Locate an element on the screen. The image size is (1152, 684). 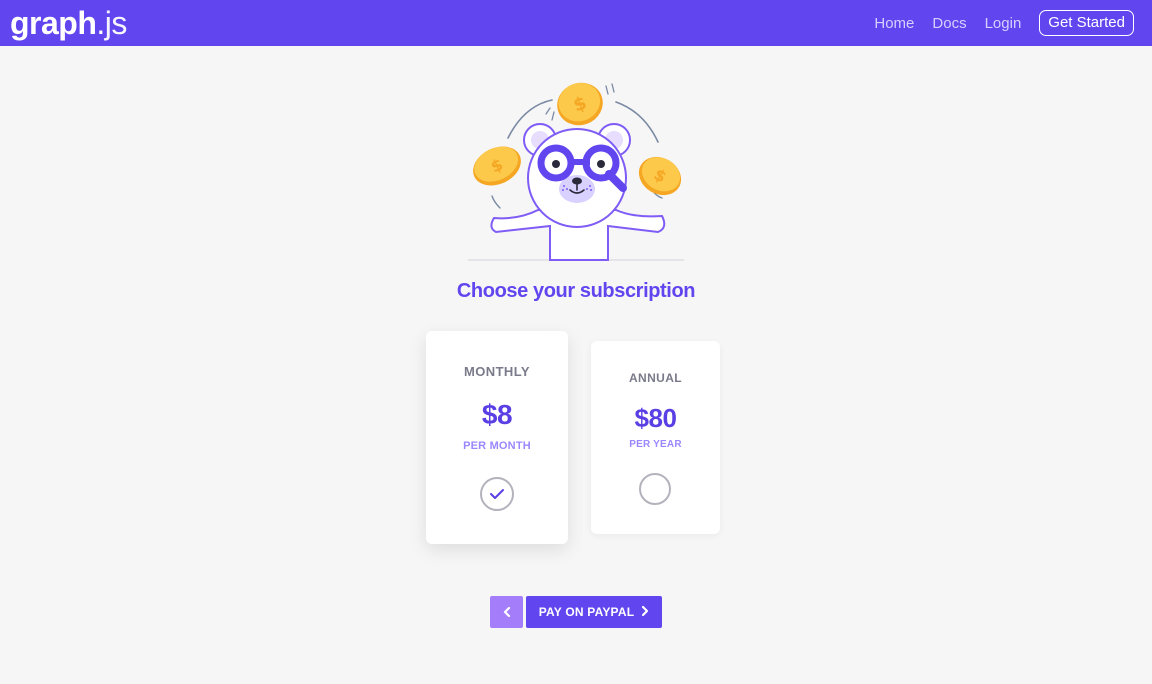
plan-card-annual: ANNUAL $80 PER YEAR is located at coordinates (655, 437).